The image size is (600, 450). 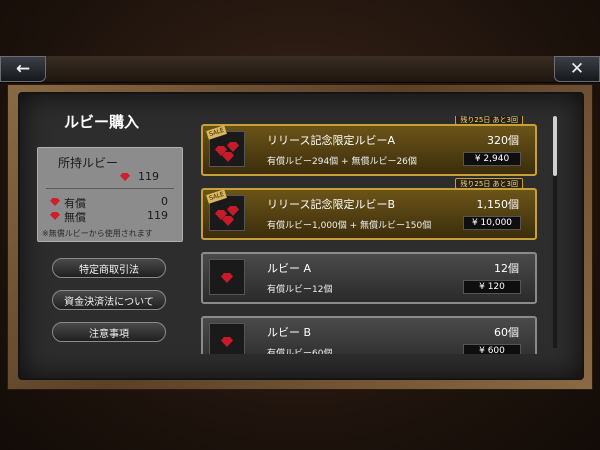 I want to click on price-tag: ¥ 10,000, so click(x=492, y=223).